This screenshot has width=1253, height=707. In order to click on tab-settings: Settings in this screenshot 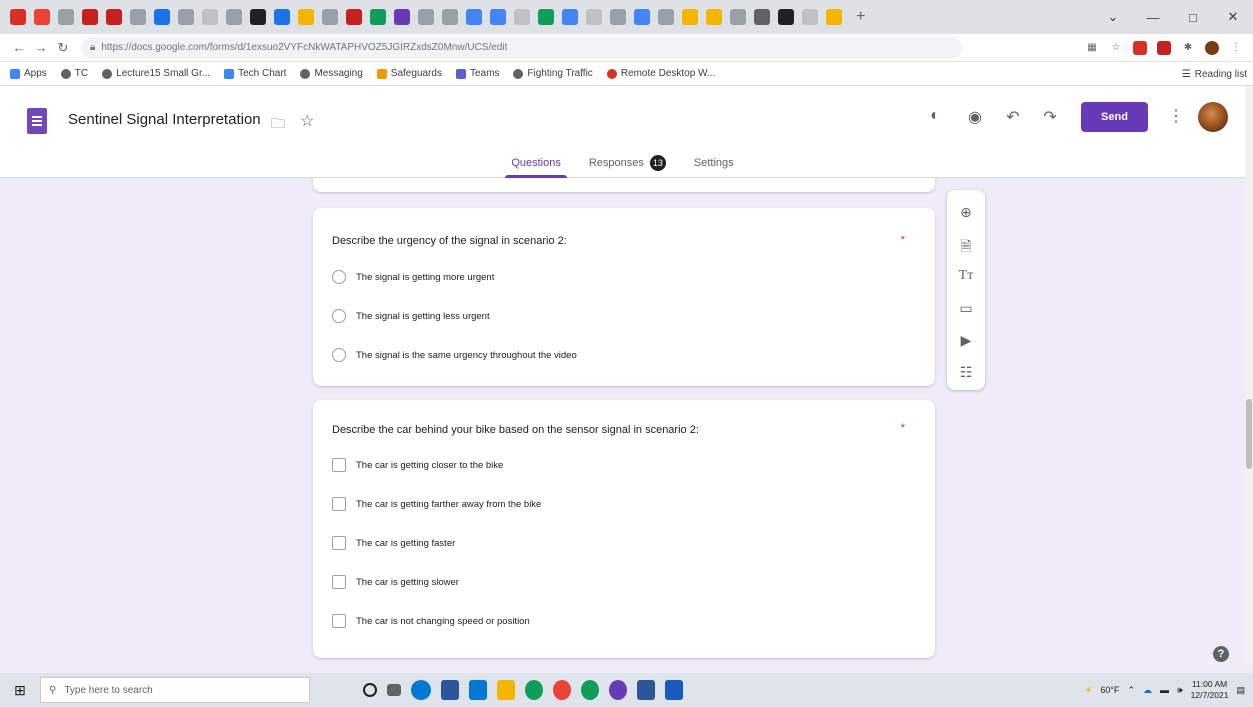, I will do `click(714, 163)`.